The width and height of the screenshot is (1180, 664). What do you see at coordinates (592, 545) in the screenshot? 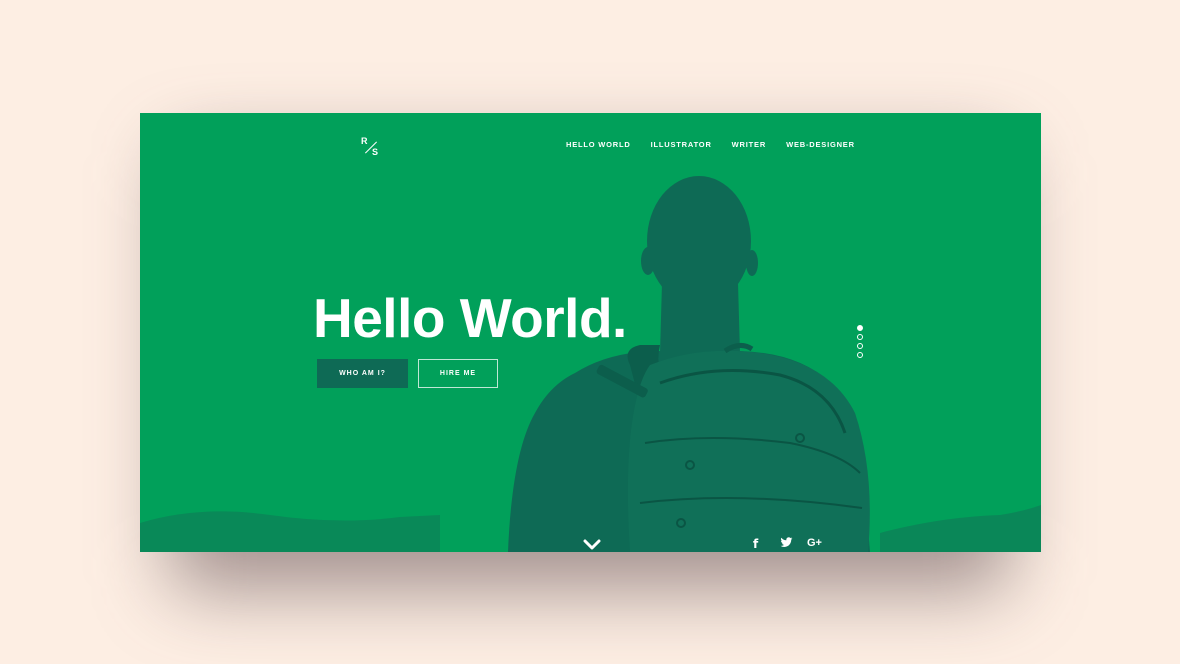
I see `scroll-down-icon` at bounding box center [592, 545].